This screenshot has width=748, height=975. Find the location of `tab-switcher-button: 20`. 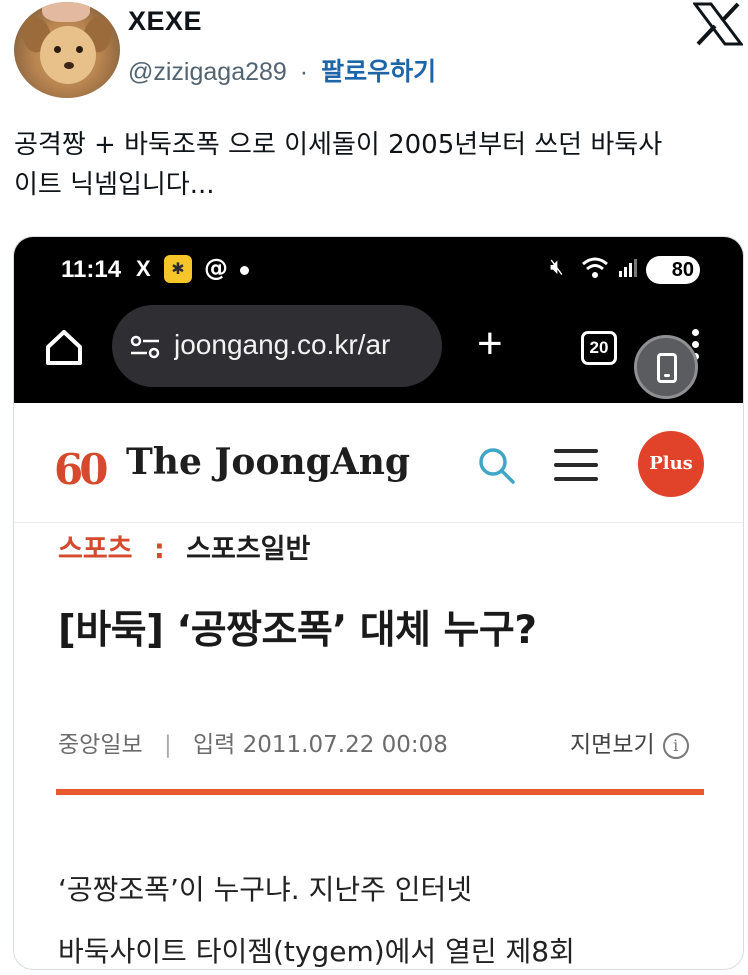

tab-switcher-button: 20 is located at coordinates (599, 348).